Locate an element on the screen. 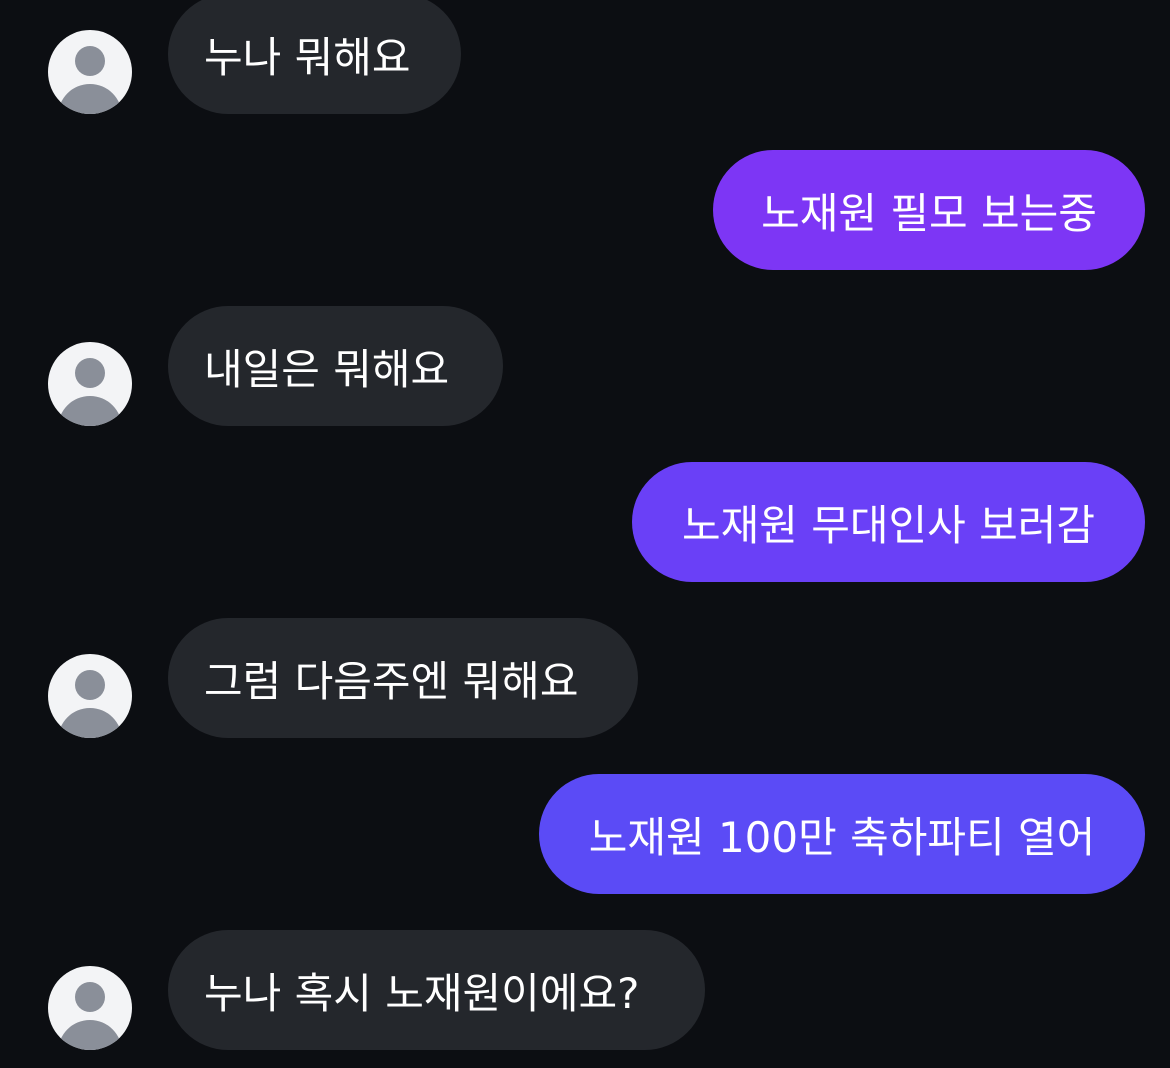 This screenshot has height=1068, width=1170. incoming-message-bubble: 그럼 다음주엔 뭐해요 is located at coordinates (403, 678).